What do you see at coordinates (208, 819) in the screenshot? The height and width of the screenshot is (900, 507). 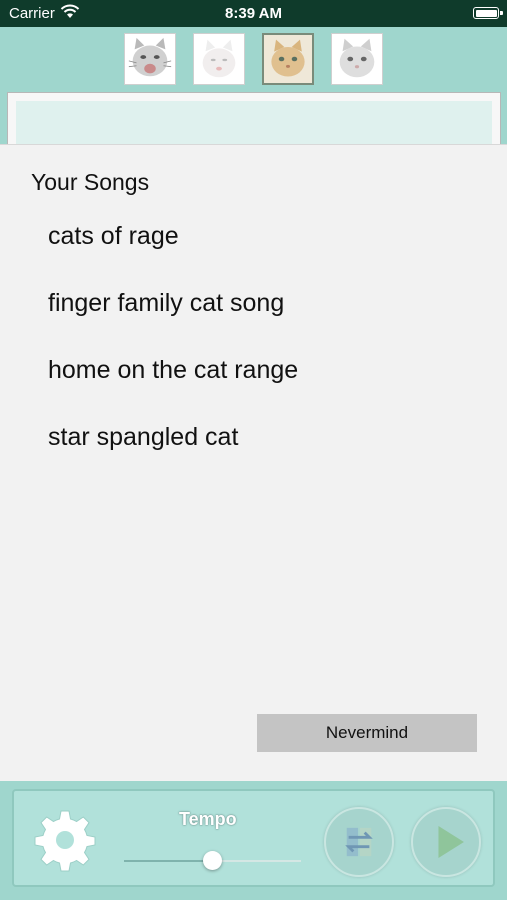 I see `tempo-label: Tempo` at bounding box center [208, 819].